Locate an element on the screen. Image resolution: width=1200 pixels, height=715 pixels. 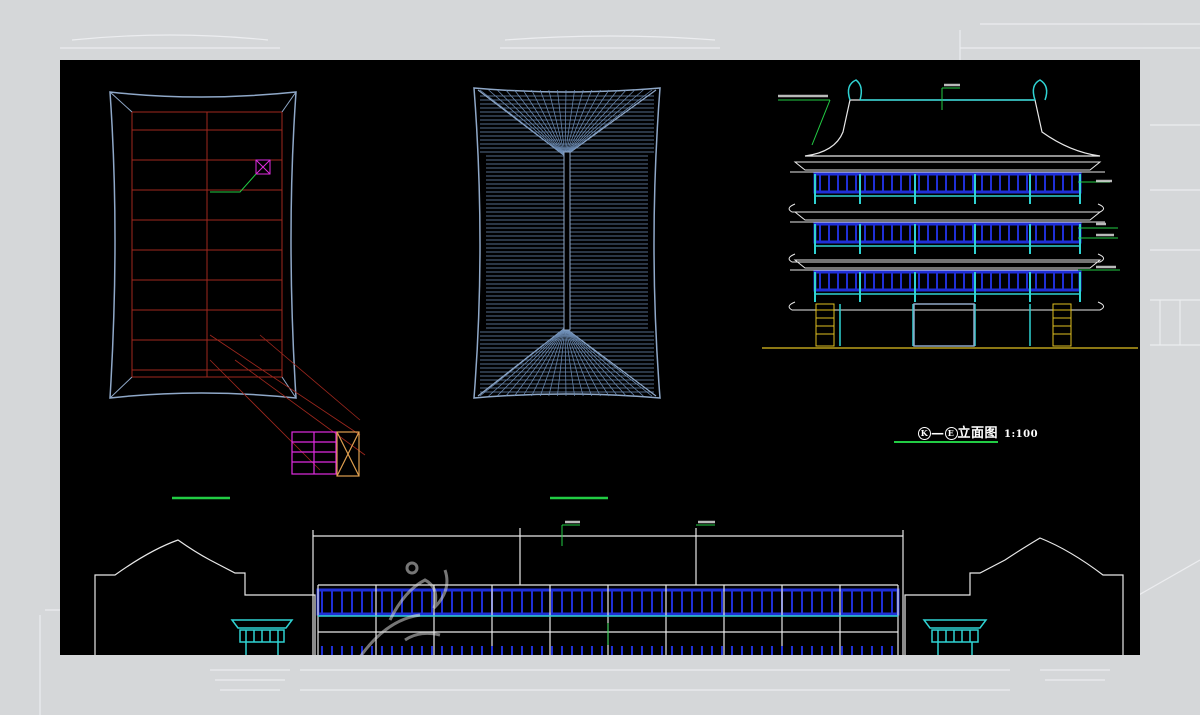
roof-tile-plan is located at coordinates (567, 293).